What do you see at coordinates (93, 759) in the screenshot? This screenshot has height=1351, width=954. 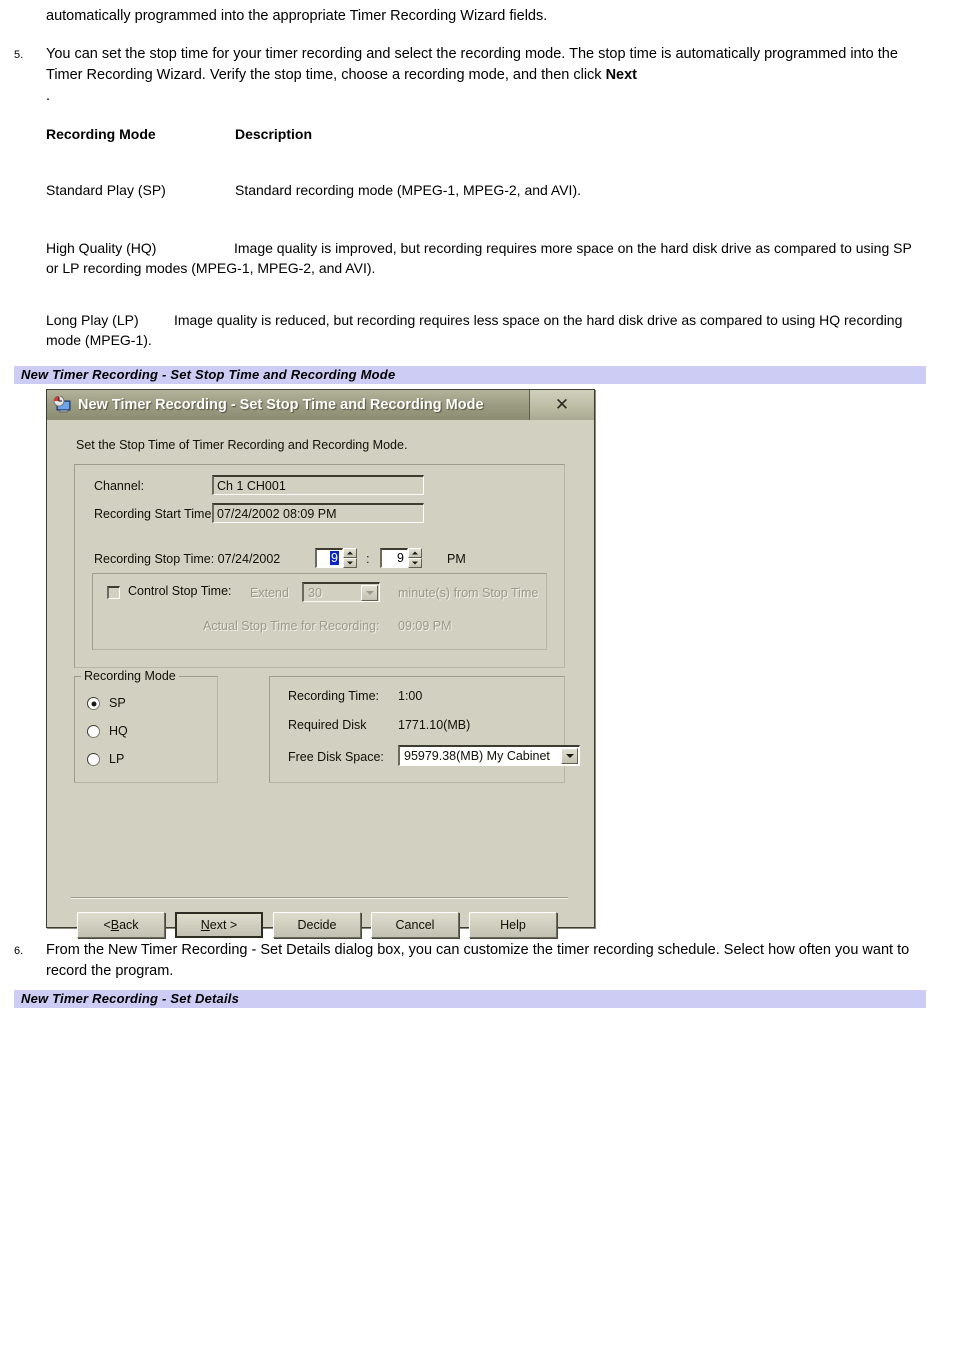 I see `radio-lp` at bounding box center [93, 759].